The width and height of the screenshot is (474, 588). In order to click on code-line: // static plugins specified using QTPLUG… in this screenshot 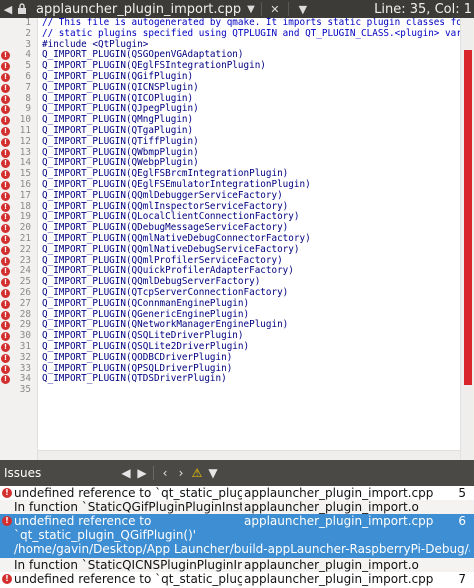, I will do `click(251, 34)`.